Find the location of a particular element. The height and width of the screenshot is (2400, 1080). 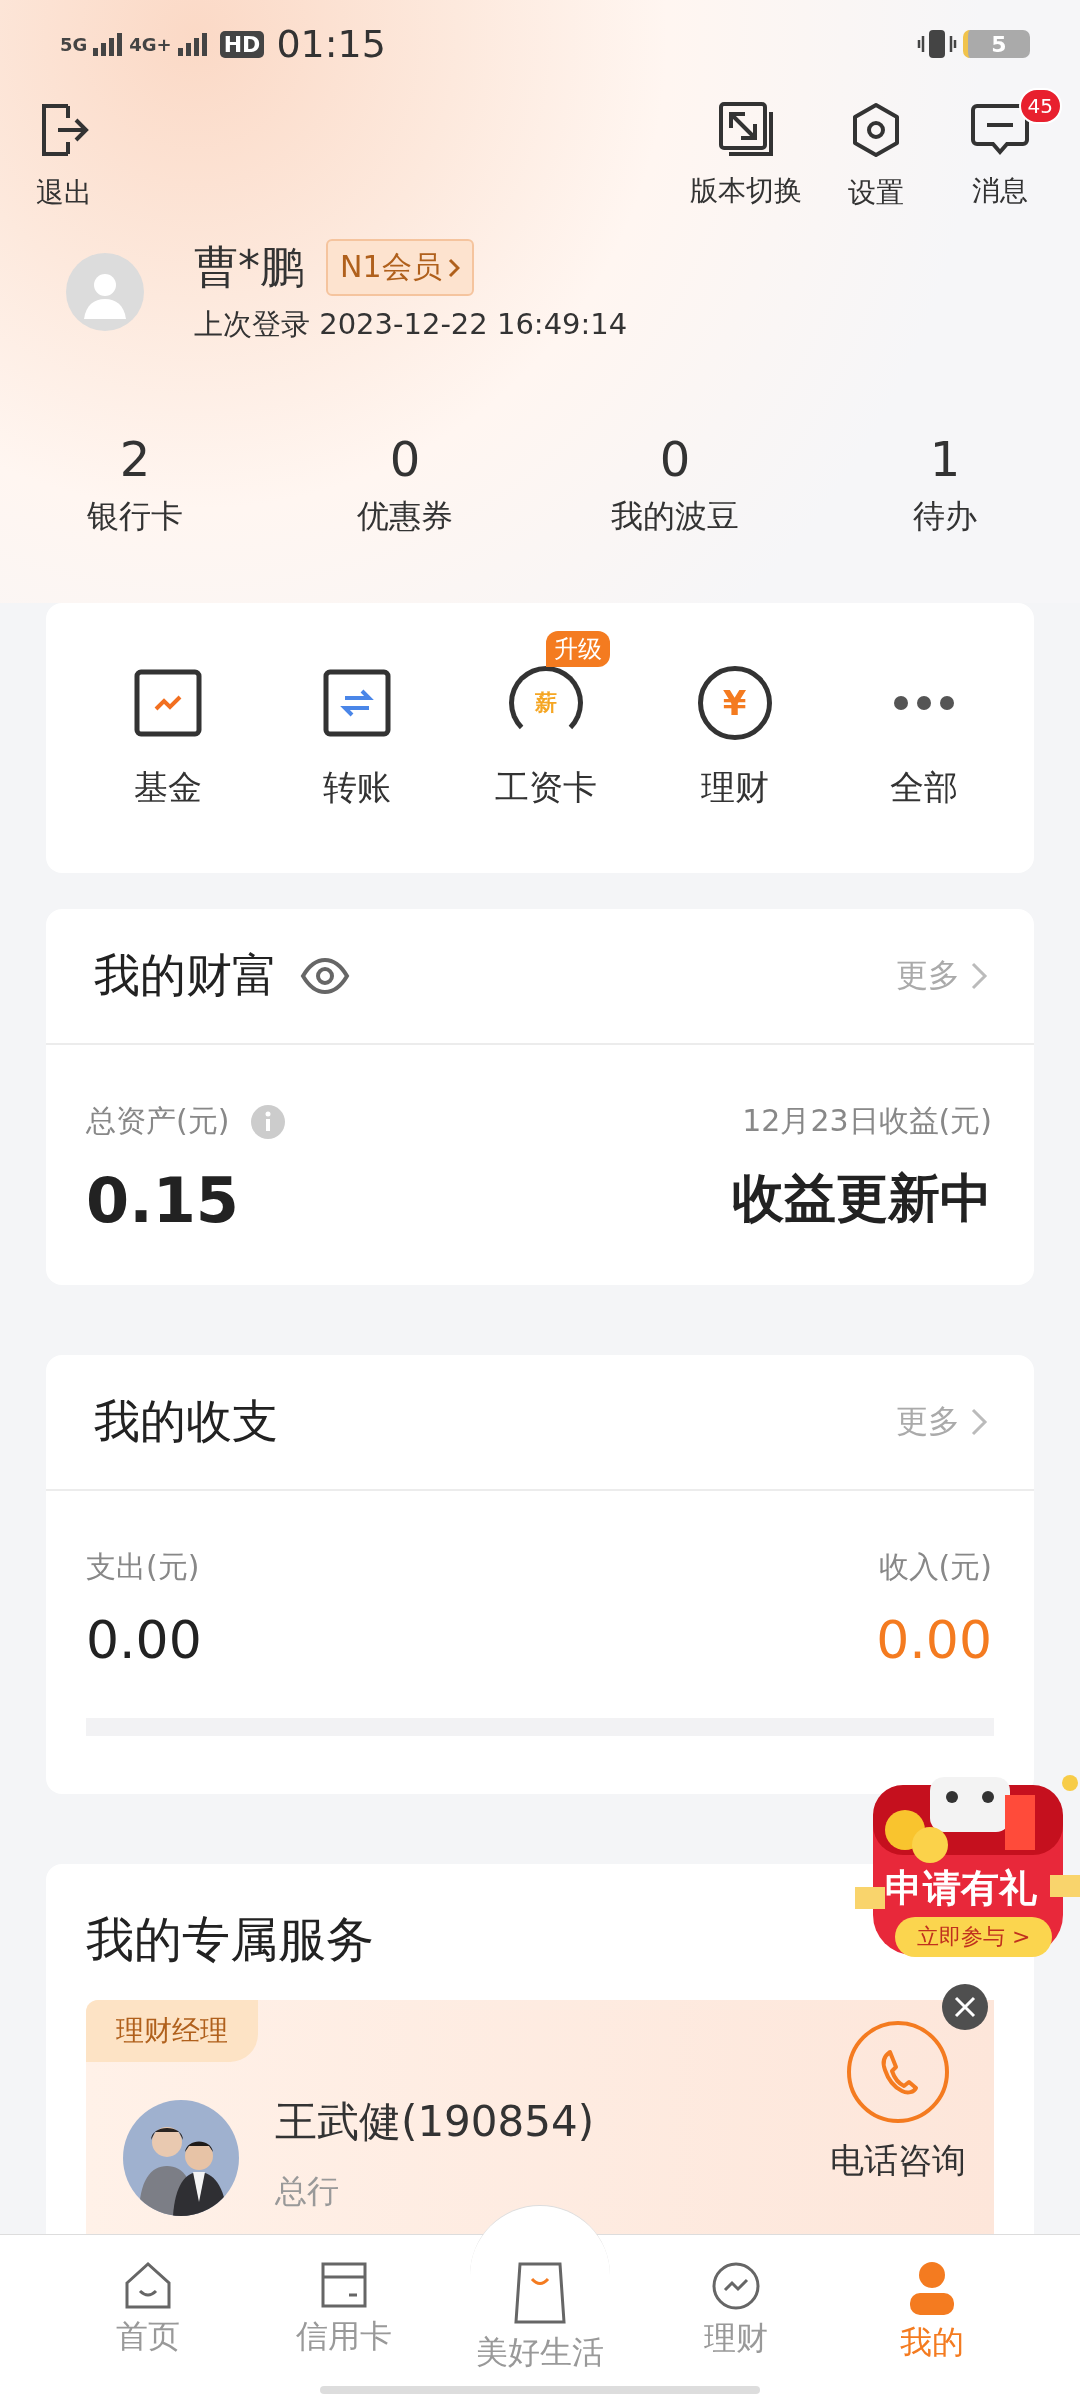

yuan-icon: ¥ is located at coordinates (734, 703).